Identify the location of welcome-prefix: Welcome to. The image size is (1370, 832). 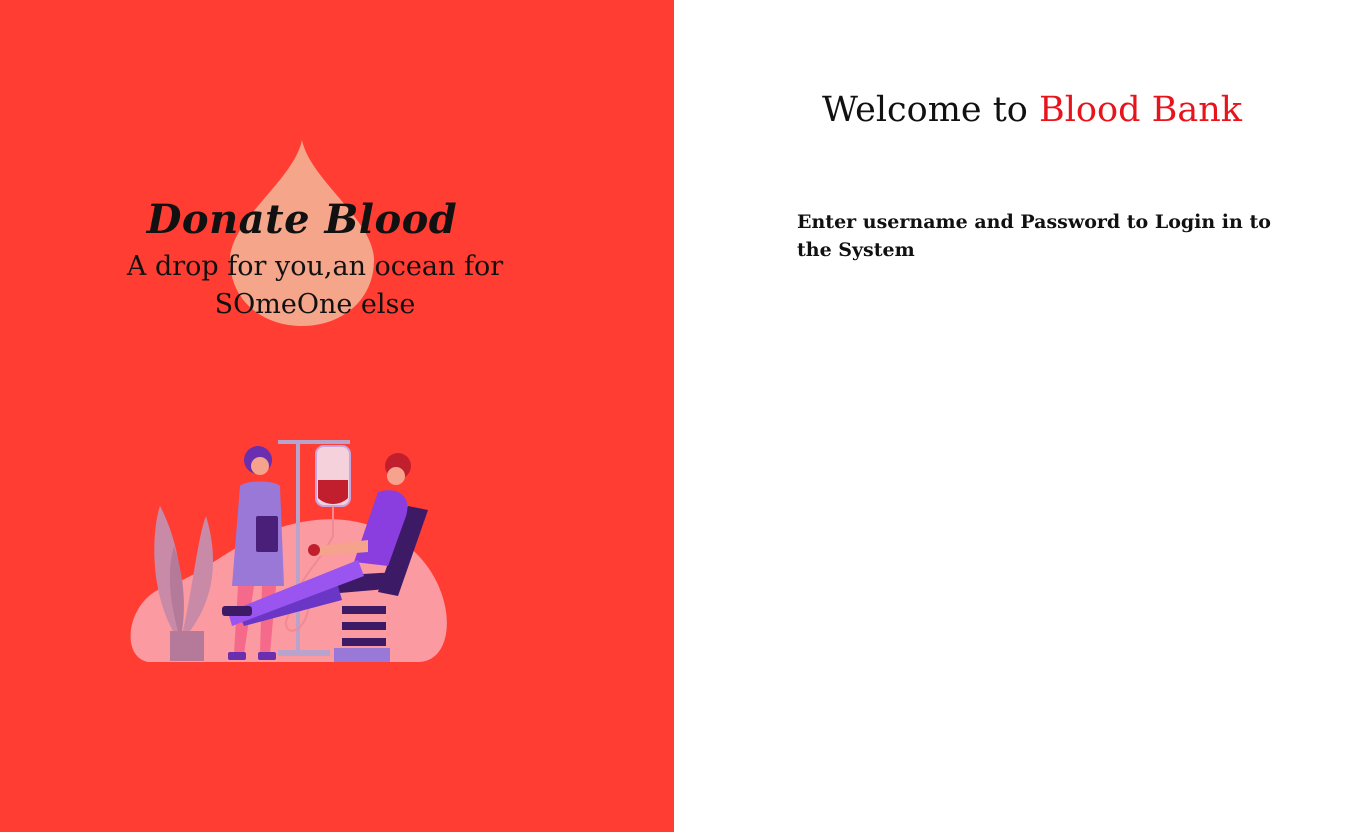
(925, 110).